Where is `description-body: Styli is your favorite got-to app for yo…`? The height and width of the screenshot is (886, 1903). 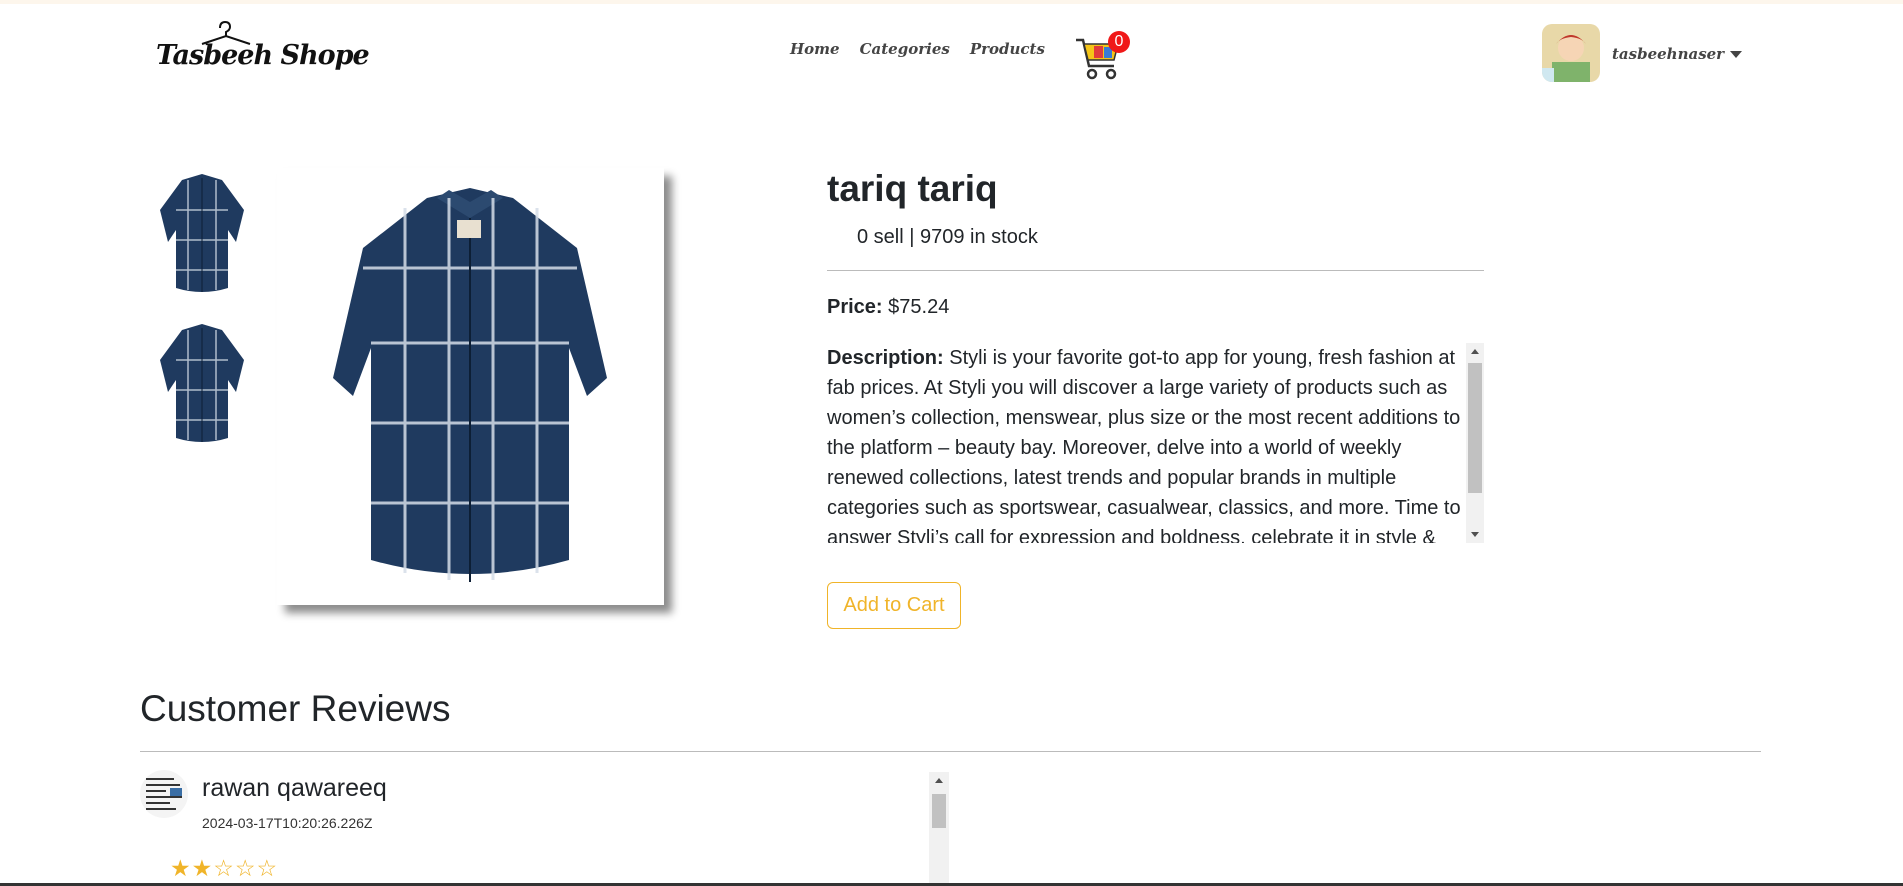 description-body: Styli is your favorite got-to app for yo… is located at coordinates (1144, 445).